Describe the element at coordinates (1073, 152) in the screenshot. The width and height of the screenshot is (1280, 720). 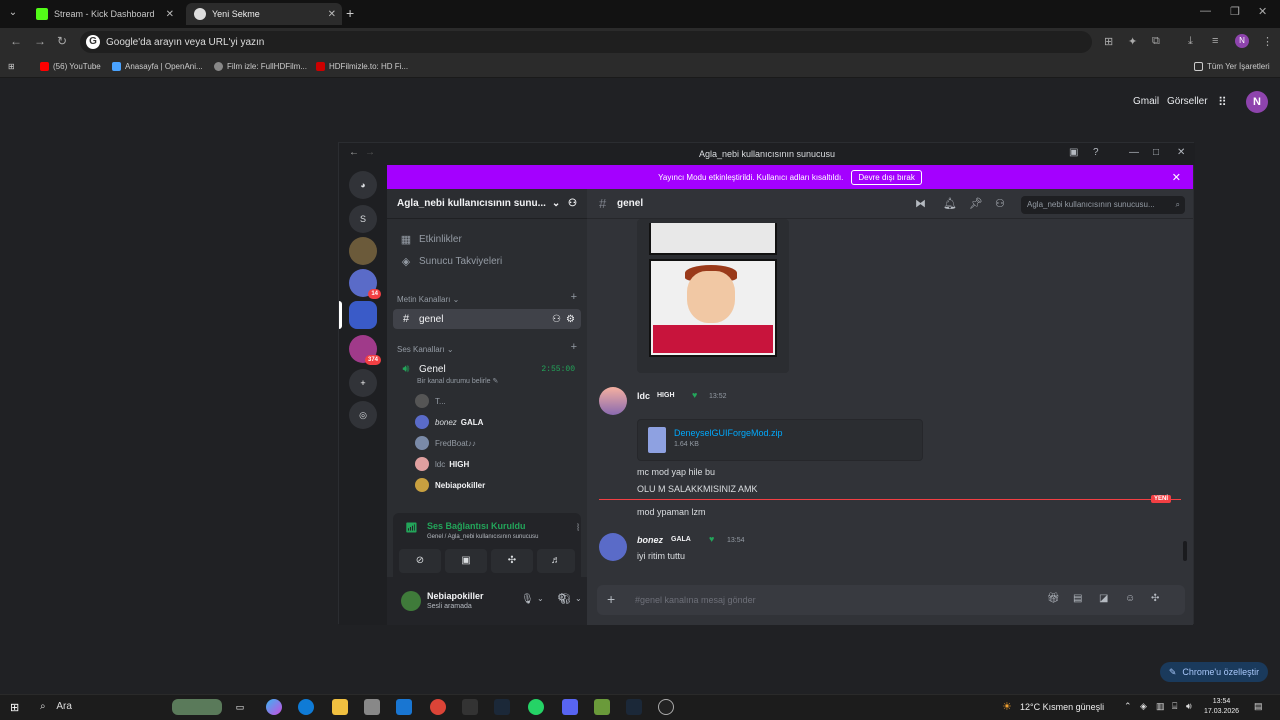
I see `inbox-icon: ▣` at that location.